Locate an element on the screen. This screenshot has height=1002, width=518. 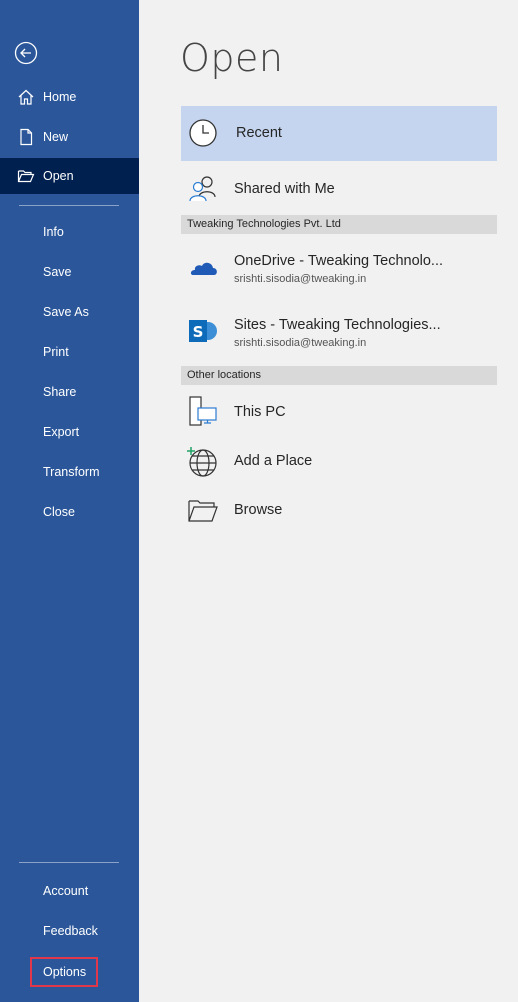
nav-account: Account is located at coordinates (69, 891).